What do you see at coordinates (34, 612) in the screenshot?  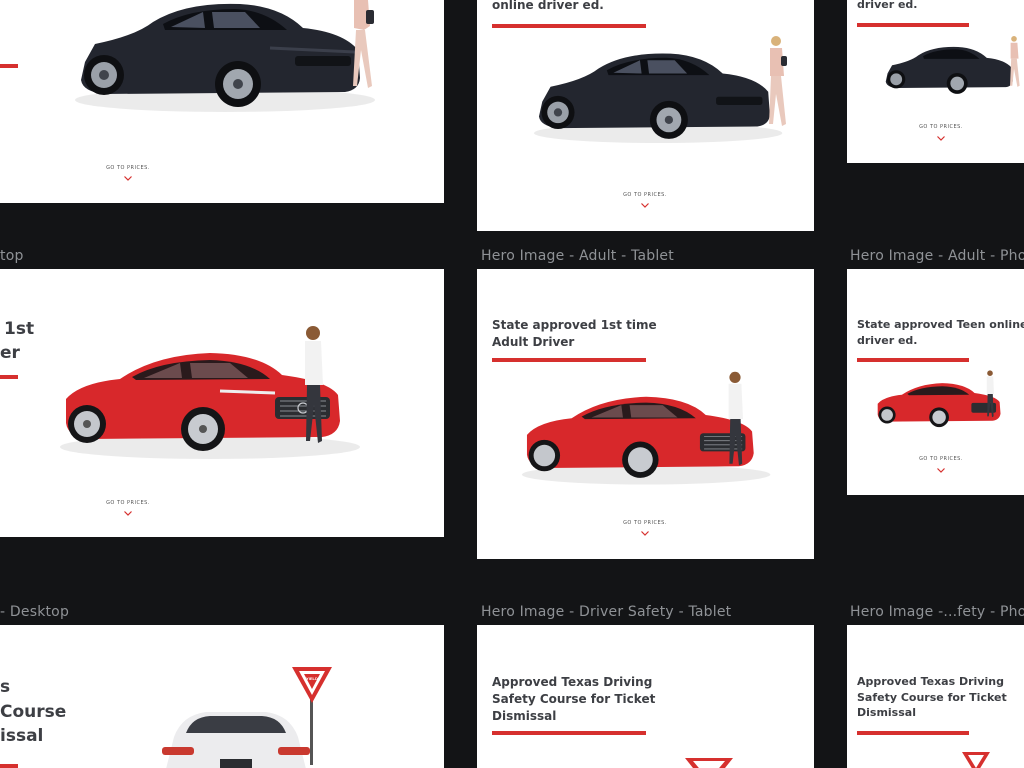 I see `artboard-label-safety-desktop: - Desktop` at bounding box center [34, 612].